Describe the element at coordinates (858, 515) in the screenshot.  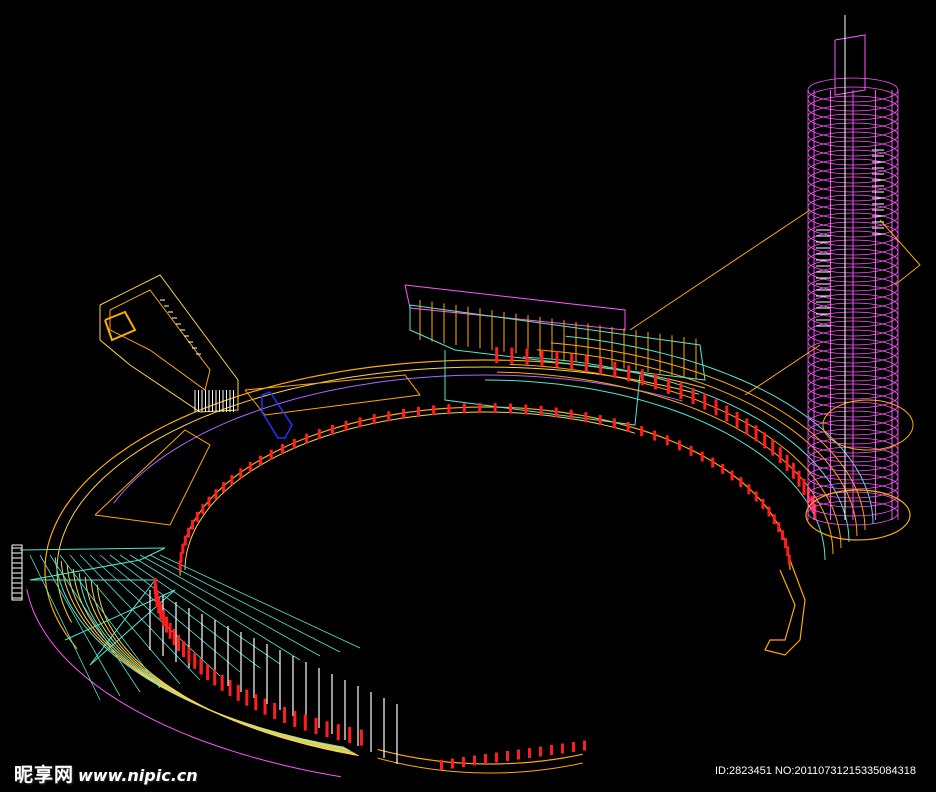
I see `tower-base` at that location.